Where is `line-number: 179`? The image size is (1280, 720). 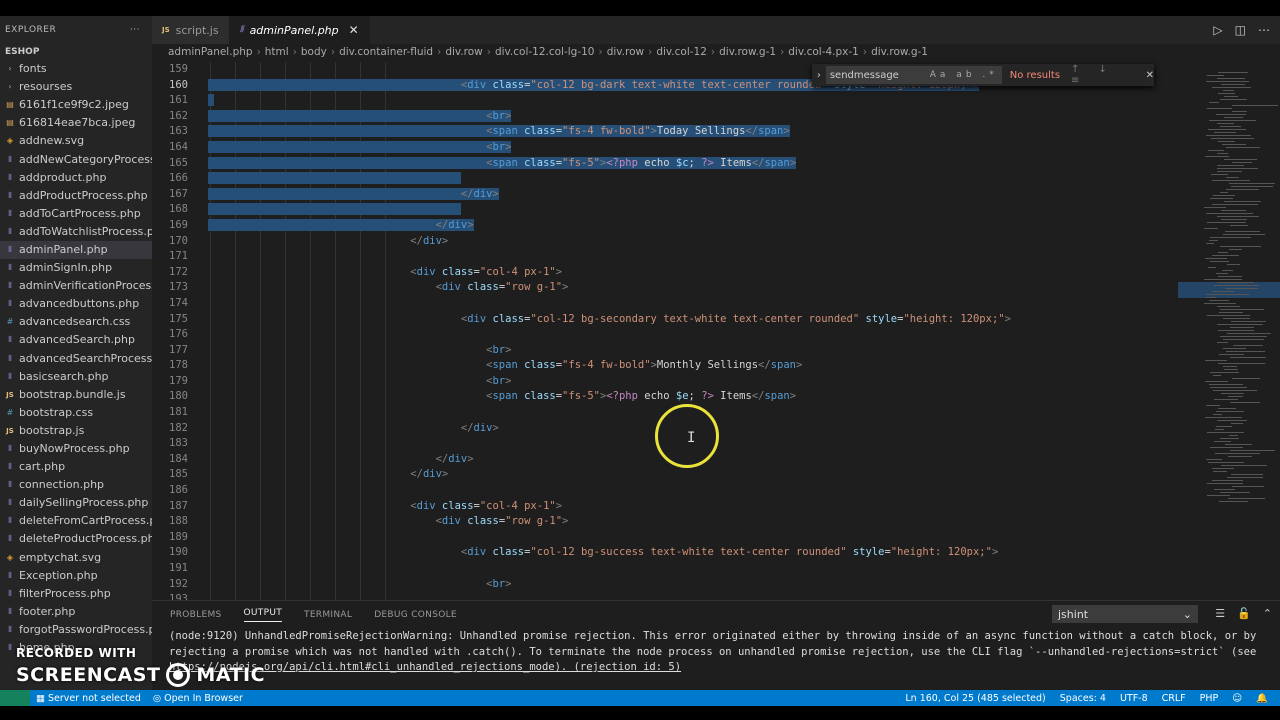
line-number: 179 is located at coordinates (178, 380).